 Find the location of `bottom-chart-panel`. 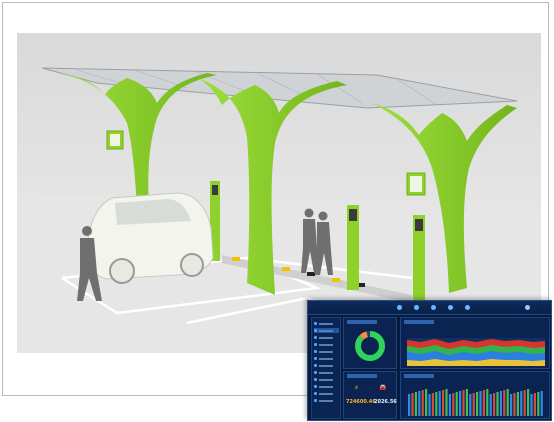

bottom-chart-panel is located at coordinates (475, 395).